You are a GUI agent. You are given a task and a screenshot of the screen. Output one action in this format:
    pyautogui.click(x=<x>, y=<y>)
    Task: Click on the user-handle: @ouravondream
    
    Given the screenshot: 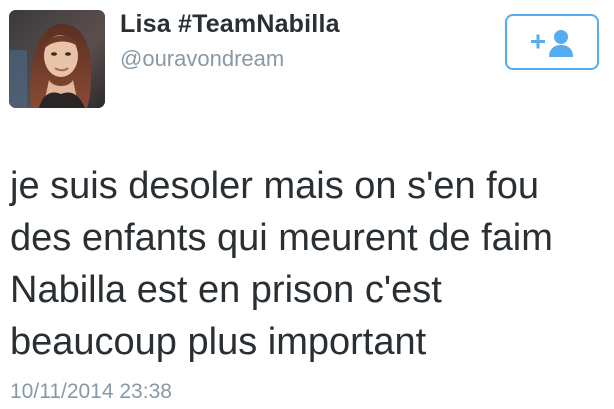 What is the action you would take?
    pyautogui.click(x=202, y=59)
    